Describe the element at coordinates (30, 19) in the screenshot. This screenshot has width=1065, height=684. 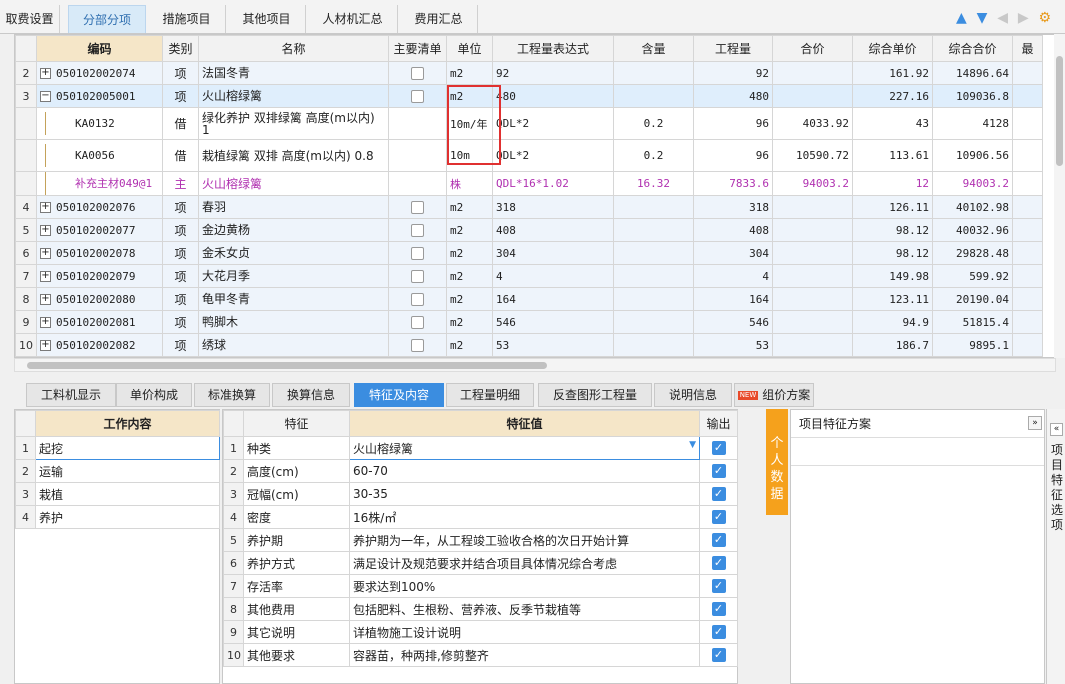
I see `tab-fee-settings: 取费设置` at that location.